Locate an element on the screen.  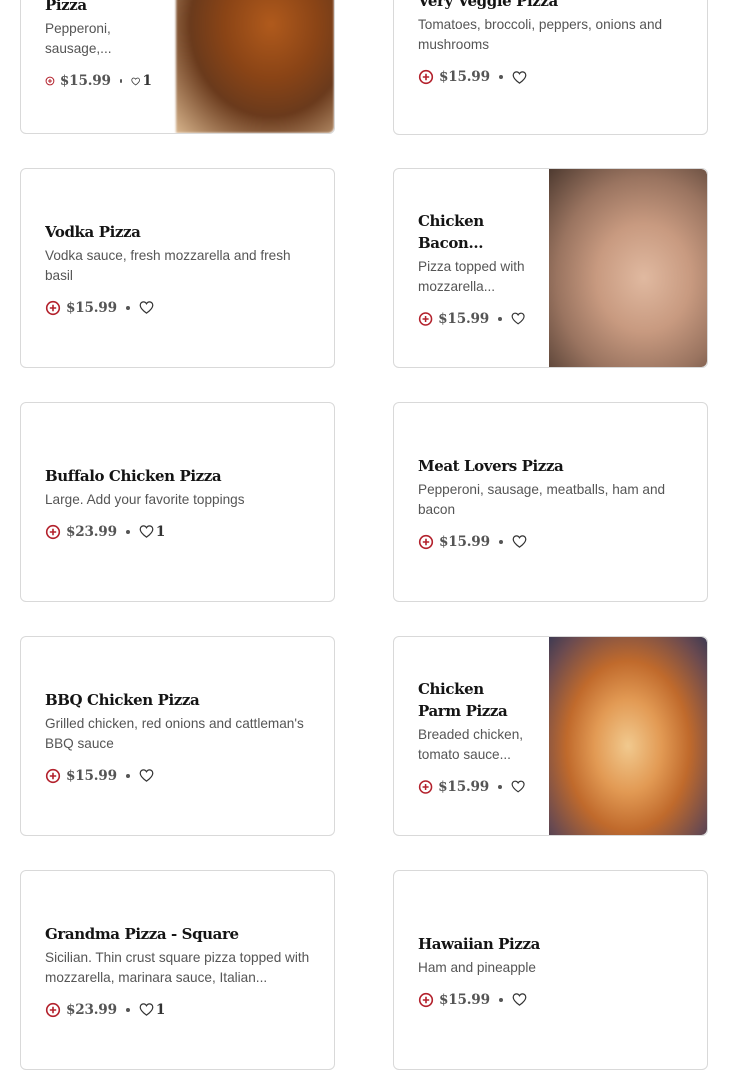
item-description: Large. Add your favorite toppings is located at coordinates (145, 499).